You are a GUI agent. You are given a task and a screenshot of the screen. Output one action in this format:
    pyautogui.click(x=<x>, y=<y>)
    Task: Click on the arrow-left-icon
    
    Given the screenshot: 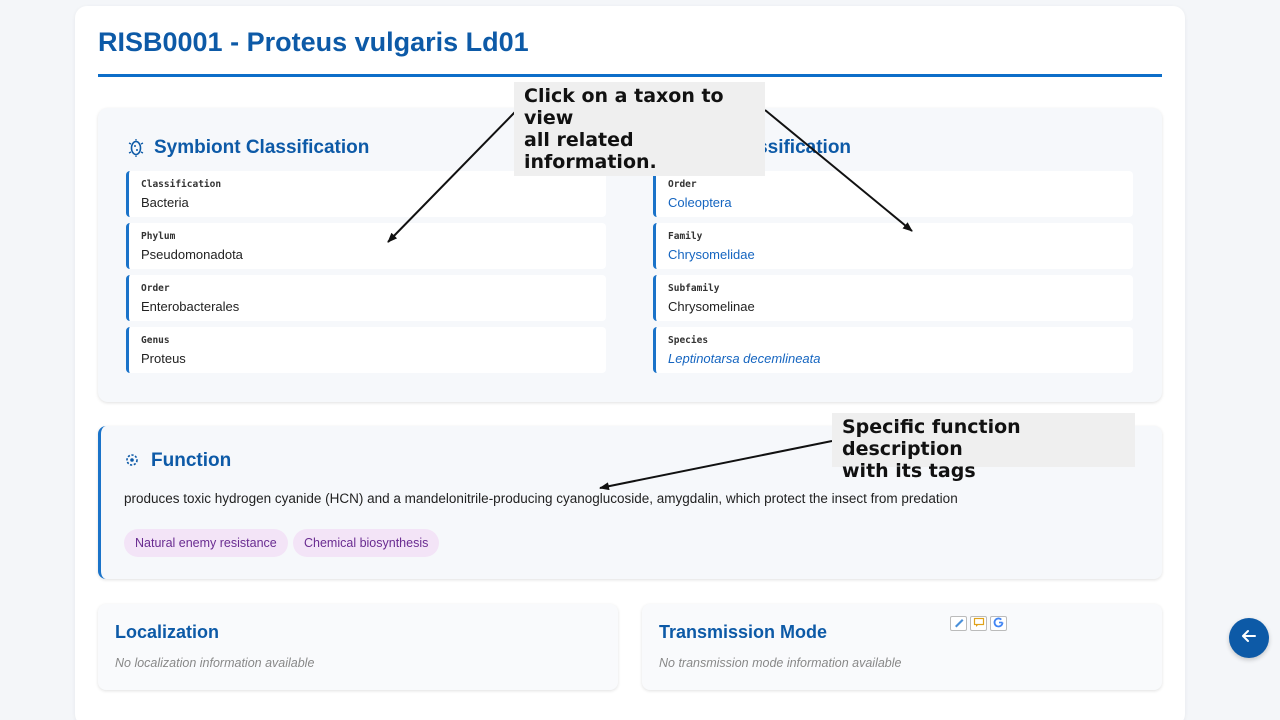 What is the action you would take?
    pyautogui.click(x=1249, y=638)
    